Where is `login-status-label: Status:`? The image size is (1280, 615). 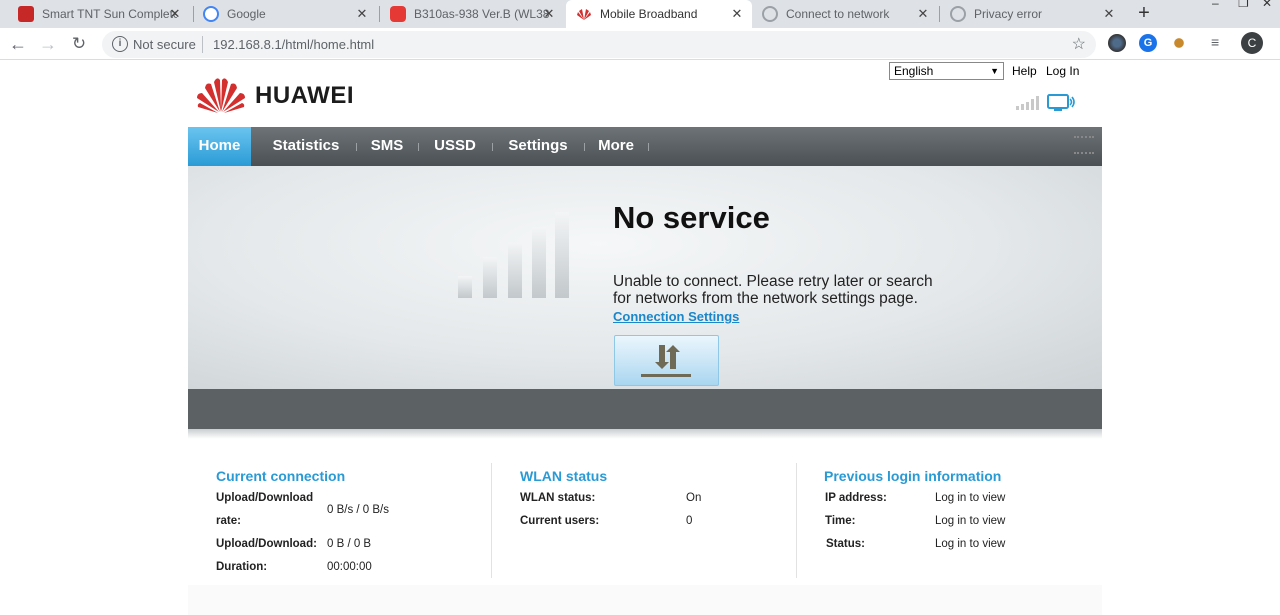
login-status-label: Status: is located at coordinates (845, 544).